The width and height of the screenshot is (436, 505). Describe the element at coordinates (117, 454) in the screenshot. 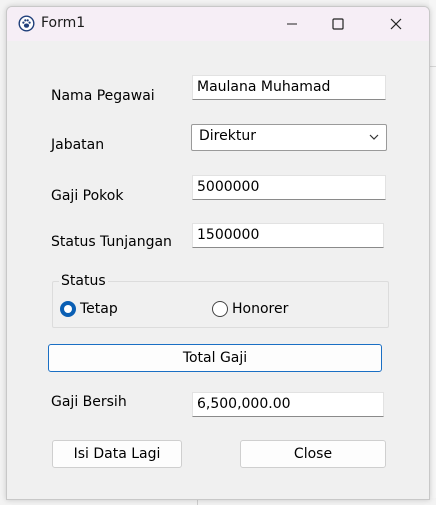

I see `isi-data-lagi-button: Isi Data Lagi` at that location.